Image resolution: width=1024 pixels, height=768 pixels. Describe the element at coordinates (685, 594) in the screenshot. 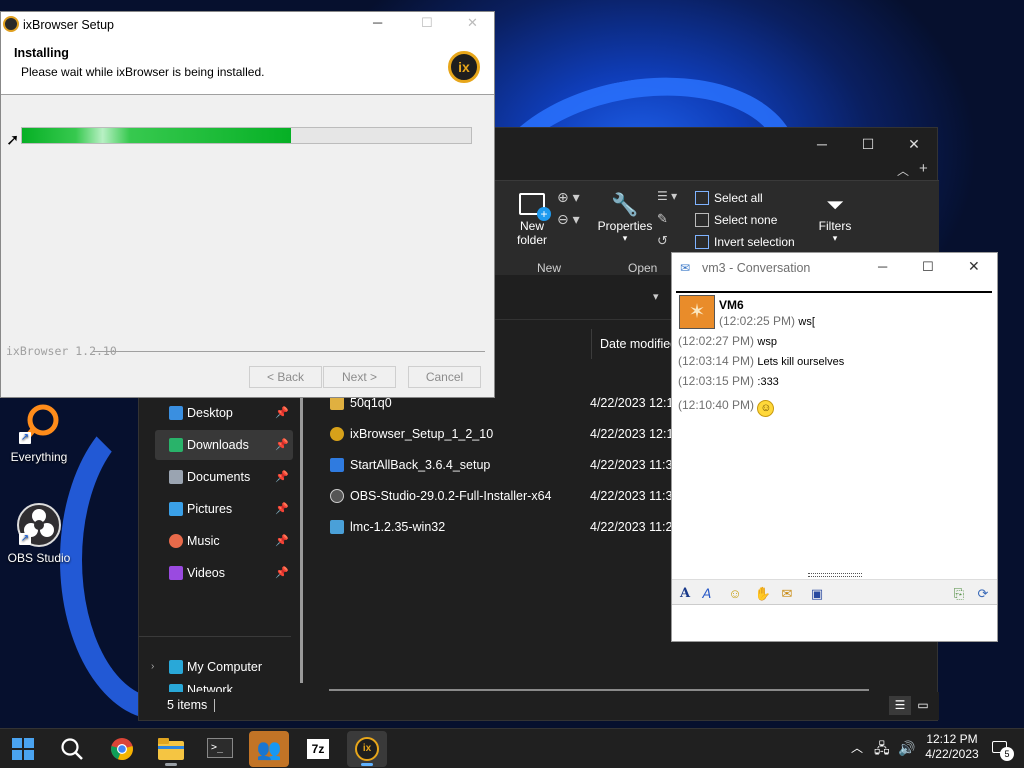

I see `font-icon: A` at that location.